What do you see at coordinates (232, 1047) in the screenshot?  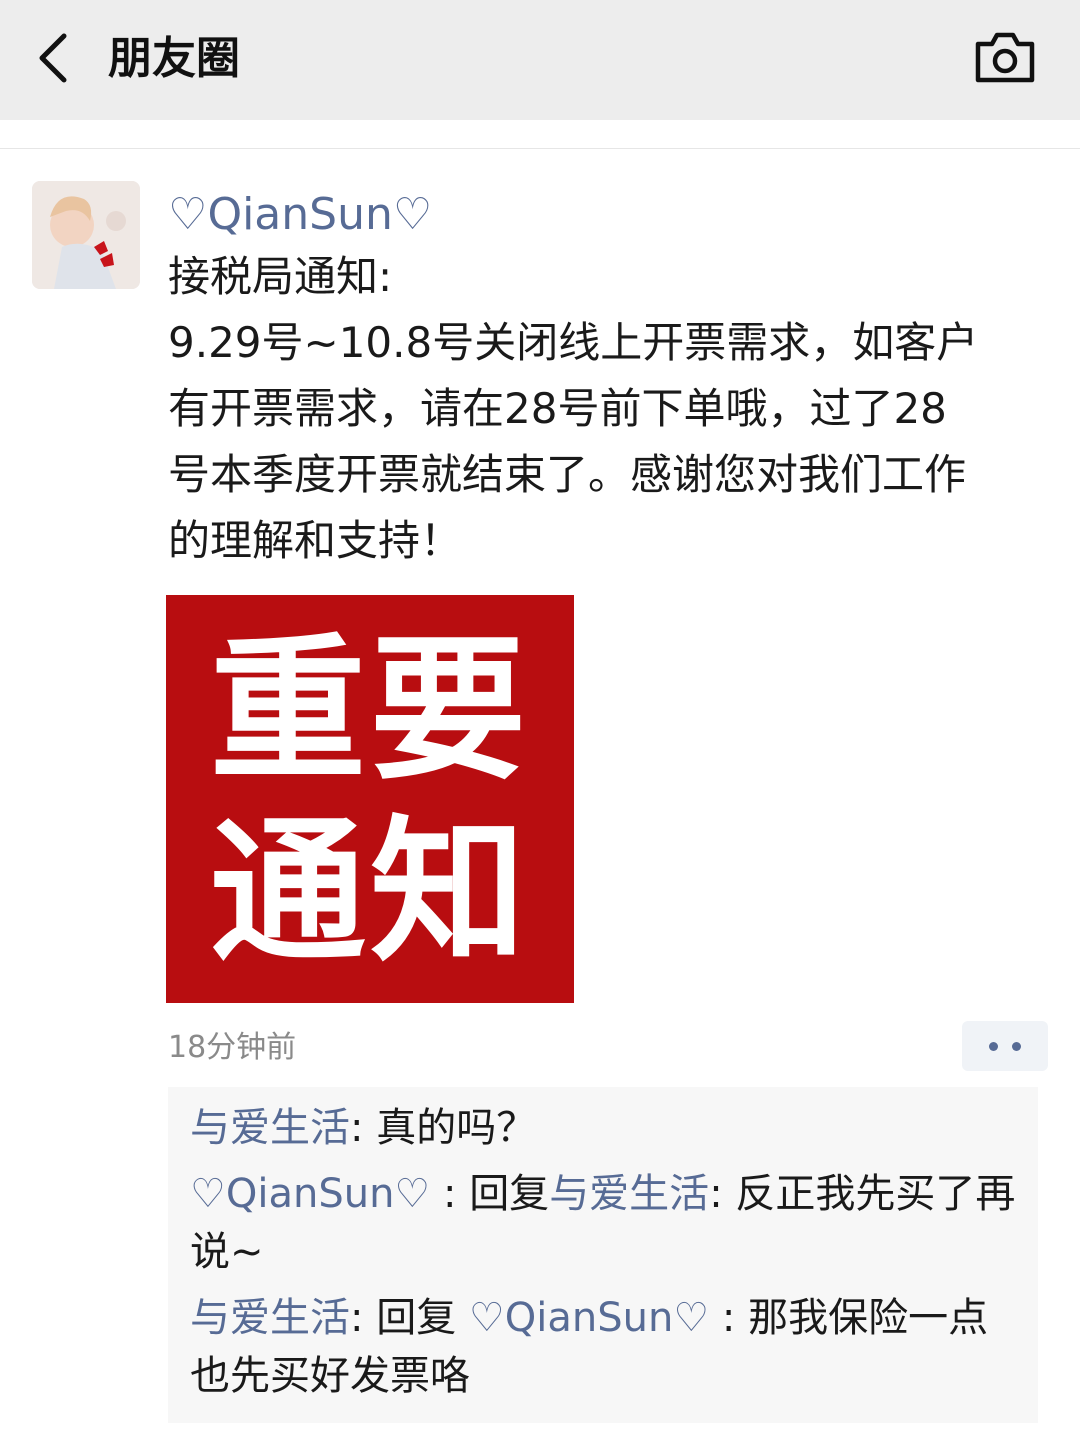 I see `post-timestamp: 18分钟前` at bounding box center [232, 1047].